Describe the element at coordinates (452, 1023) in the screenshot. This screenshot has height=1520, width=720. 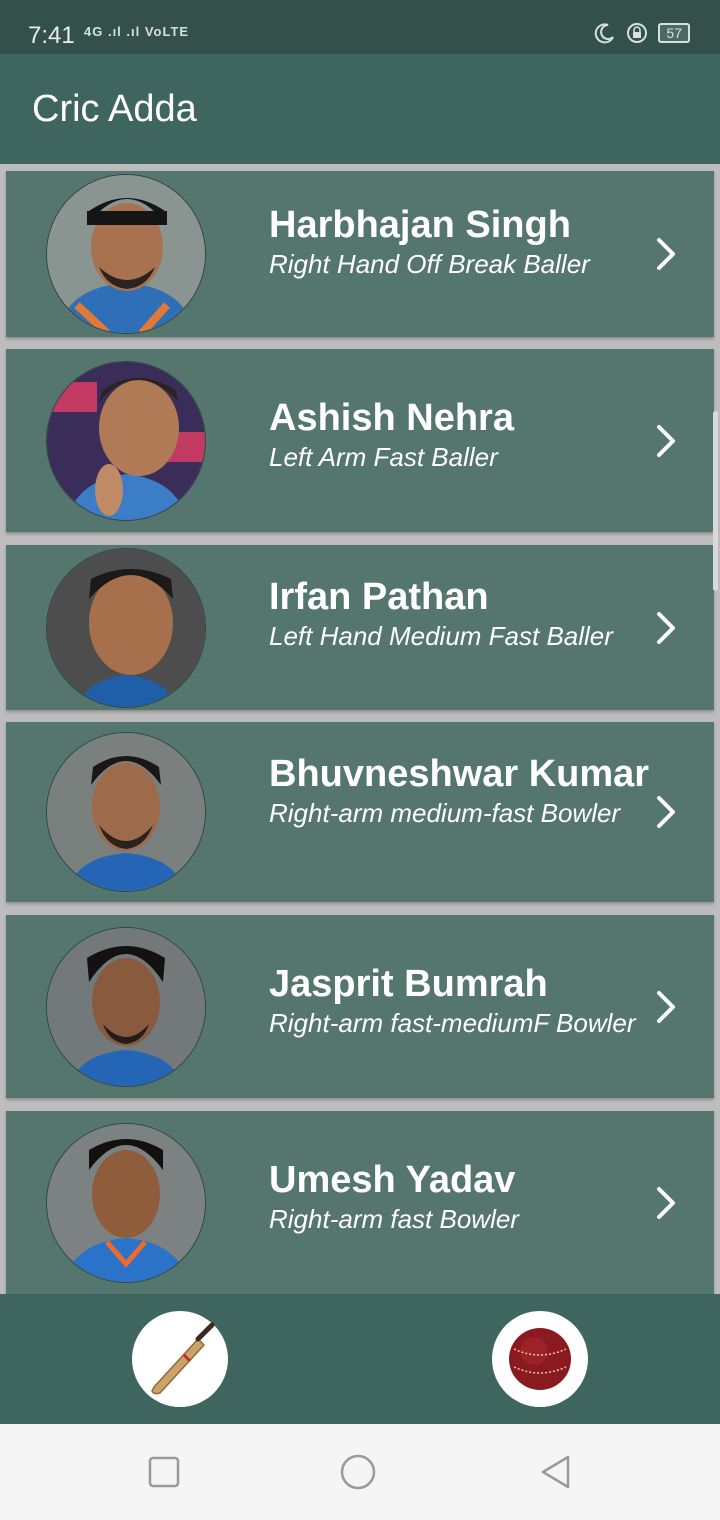
I see `player-role: Right-arm fast-mediumF Bowler` at that location.